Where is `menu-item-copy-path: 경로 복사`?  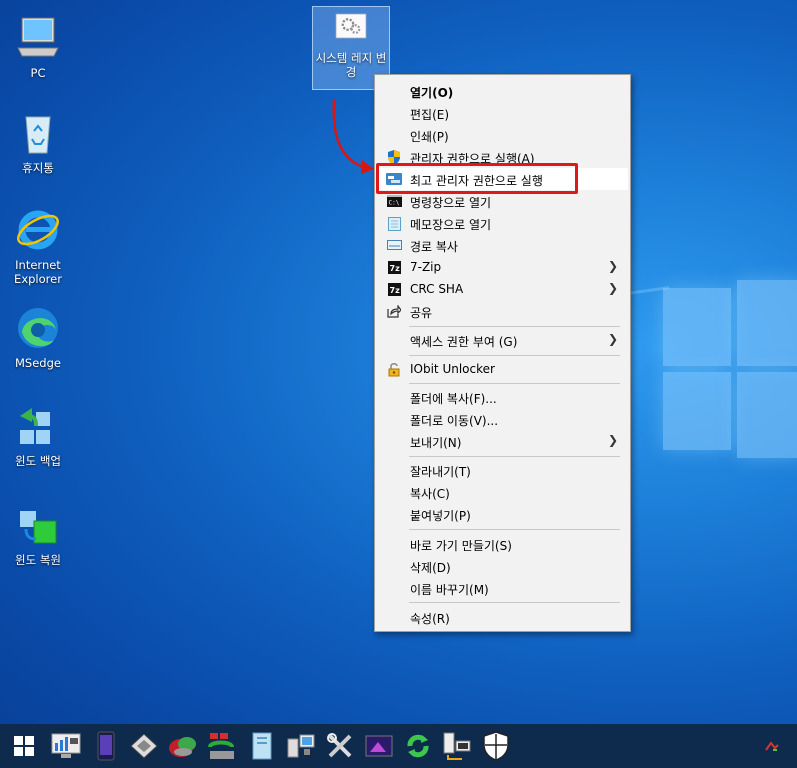 menu-item-copy-path: 경로 복사 is located at coordinates (502, 245).